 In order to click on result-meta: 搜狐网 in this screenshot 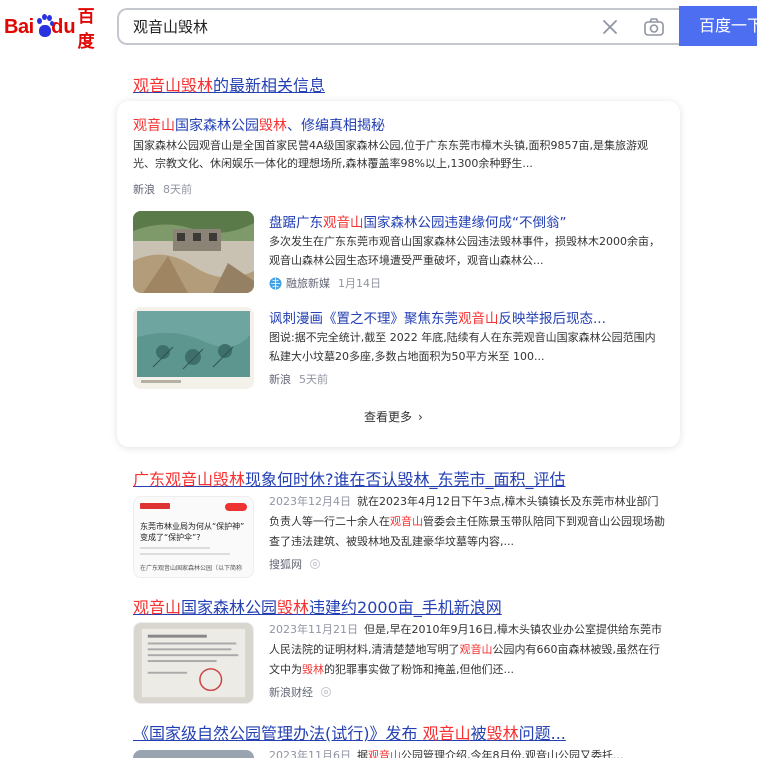, I will do `click(294, 564)`.